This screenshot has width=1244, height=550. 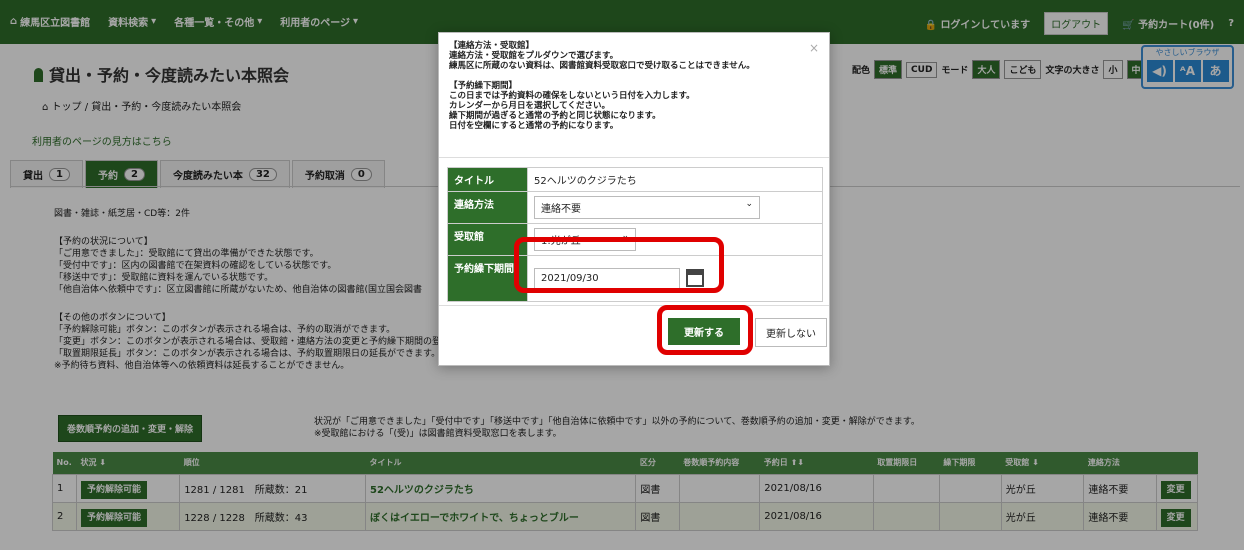 I want to click on title-value: 52ヘルツのクジラたち, so click(x=675, y=179).